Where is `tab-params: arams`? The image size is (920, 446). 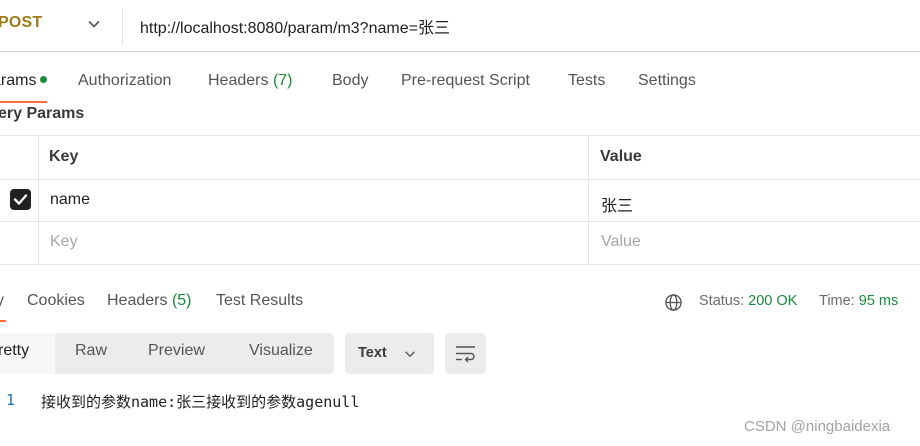 tab-params: arams is located at coordinates (24, 81).